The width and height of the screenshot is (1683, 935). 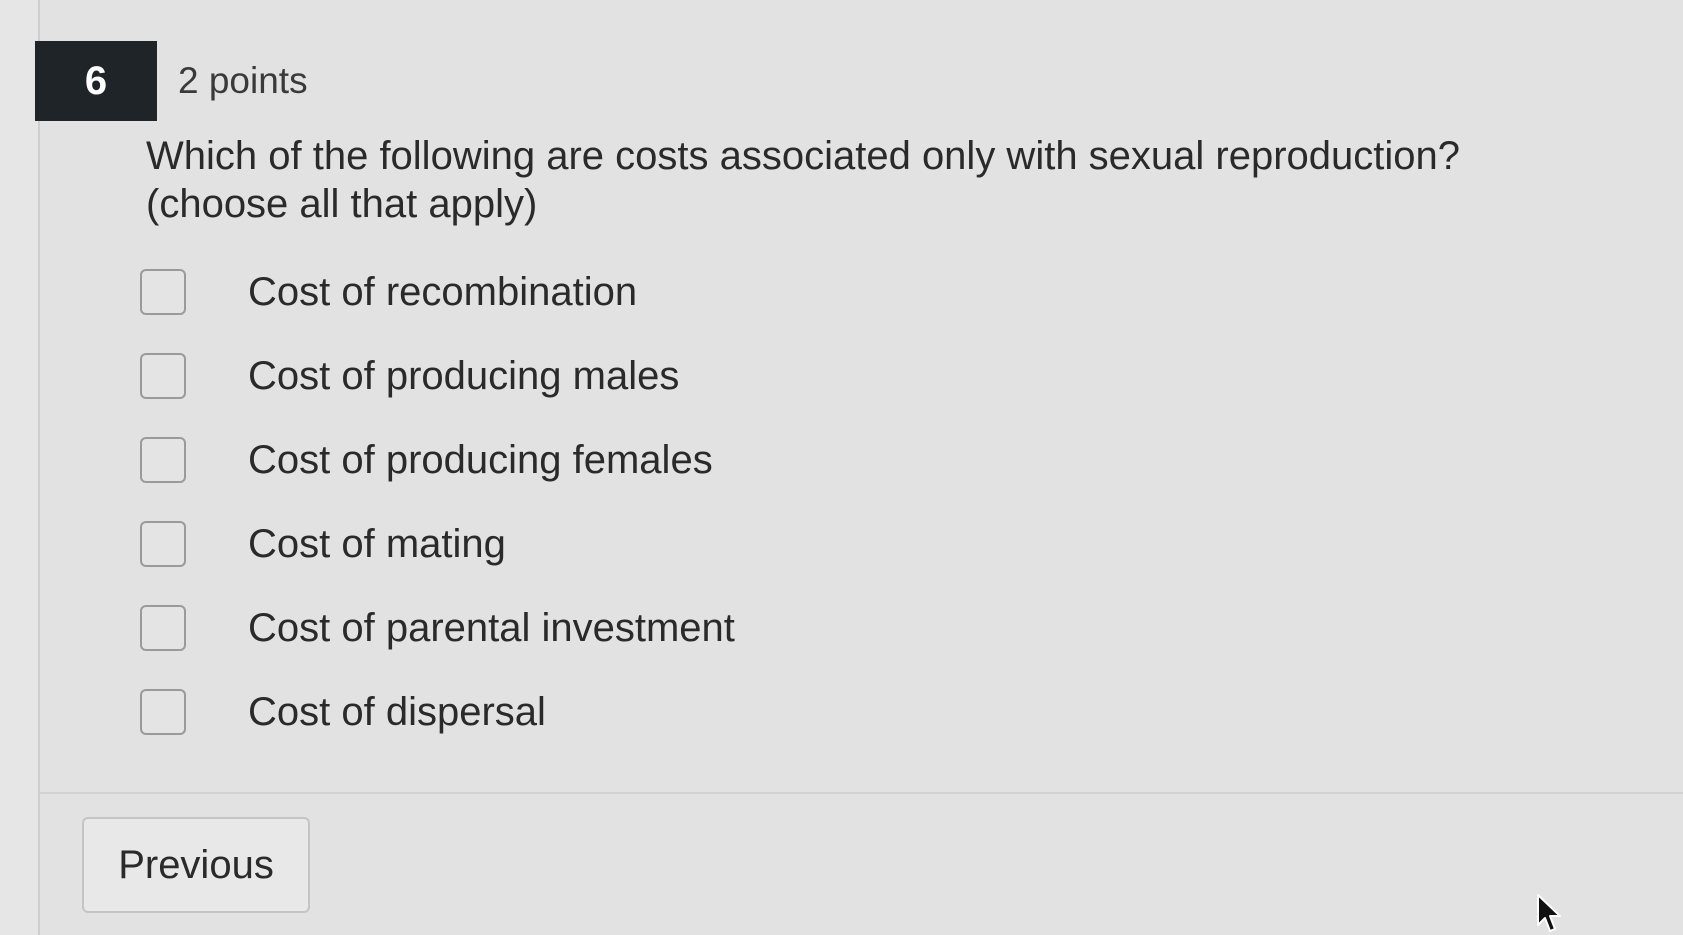 I want to click on question-number: 6, so click(x=96, y=80).